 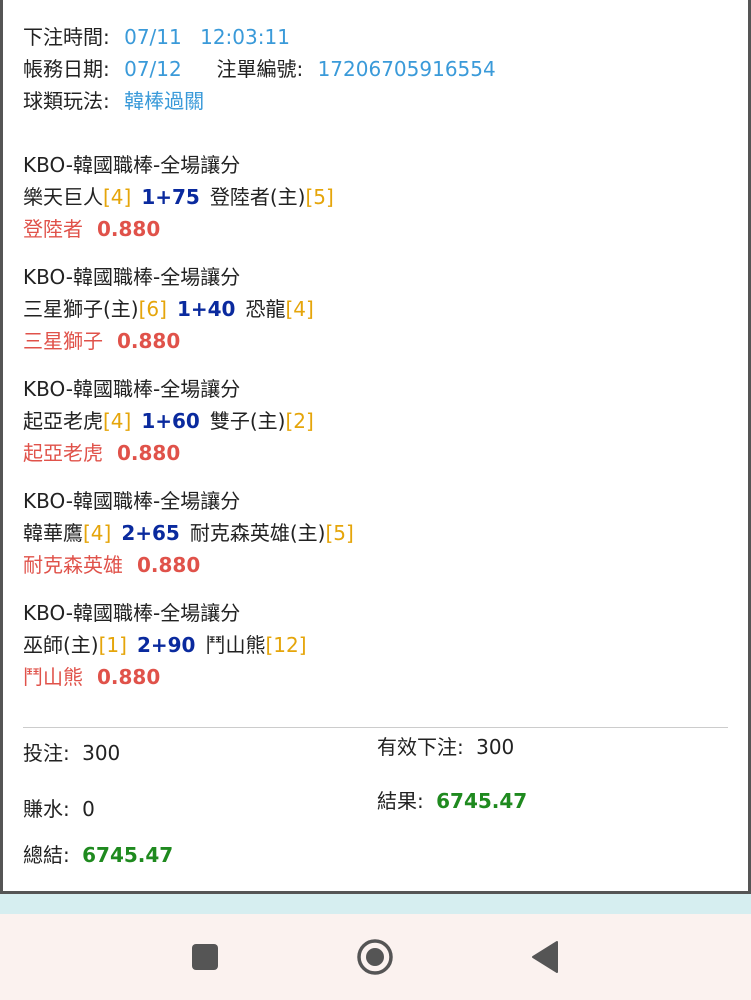 What do you see at coordinates (299, 309) in the screenshot?
I see `team-2-rank: [4]` at bounding box center [299, 309].